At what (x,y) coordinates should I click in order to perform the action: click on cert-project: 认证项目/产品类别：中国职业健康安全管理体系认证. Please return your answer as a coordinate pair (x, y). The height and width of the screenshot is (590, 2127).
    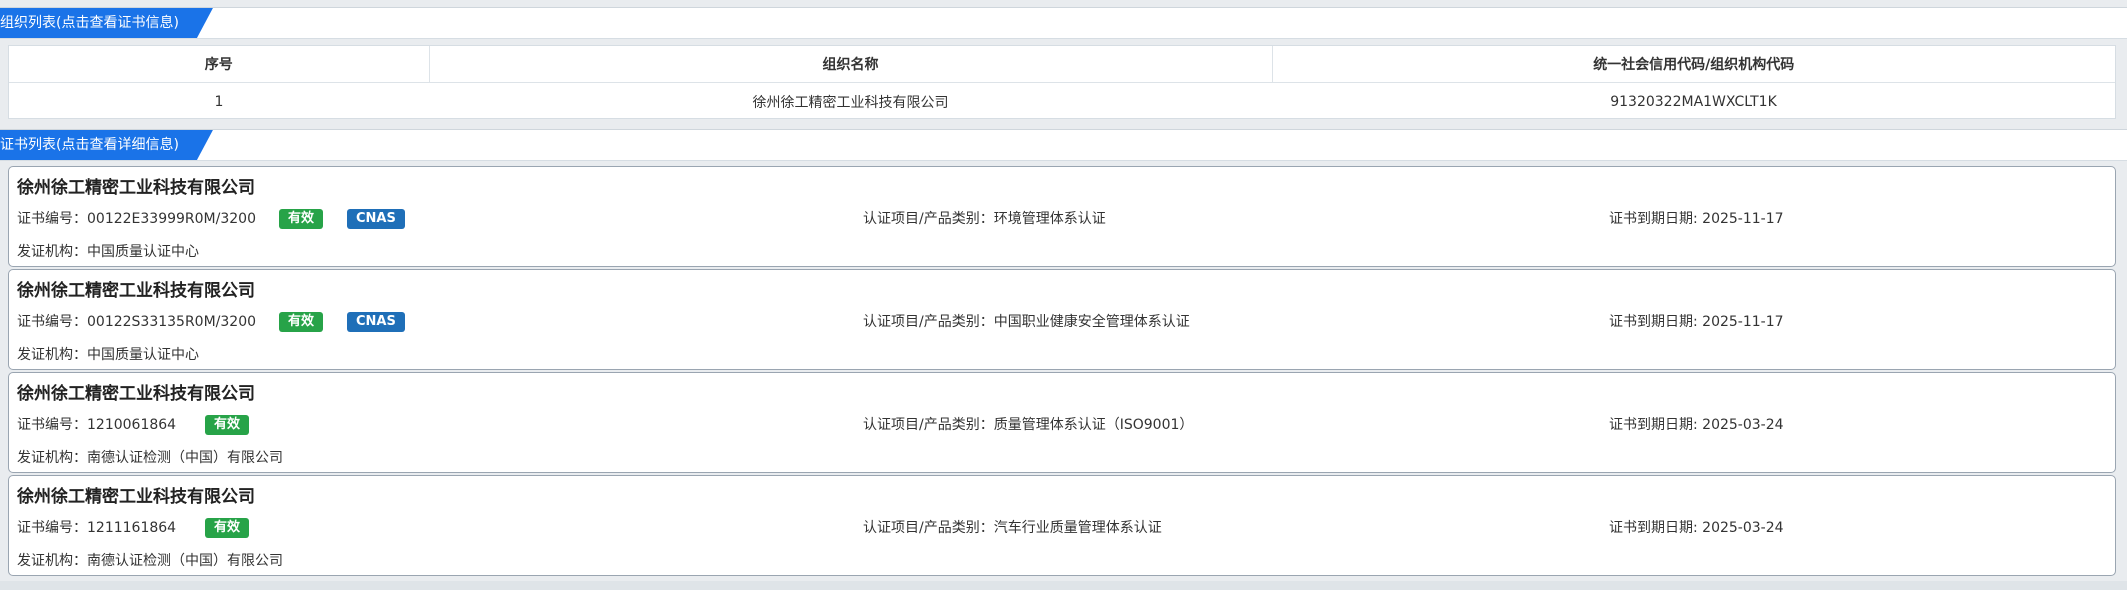
    Looking at the image, I should click on (1026, 322).